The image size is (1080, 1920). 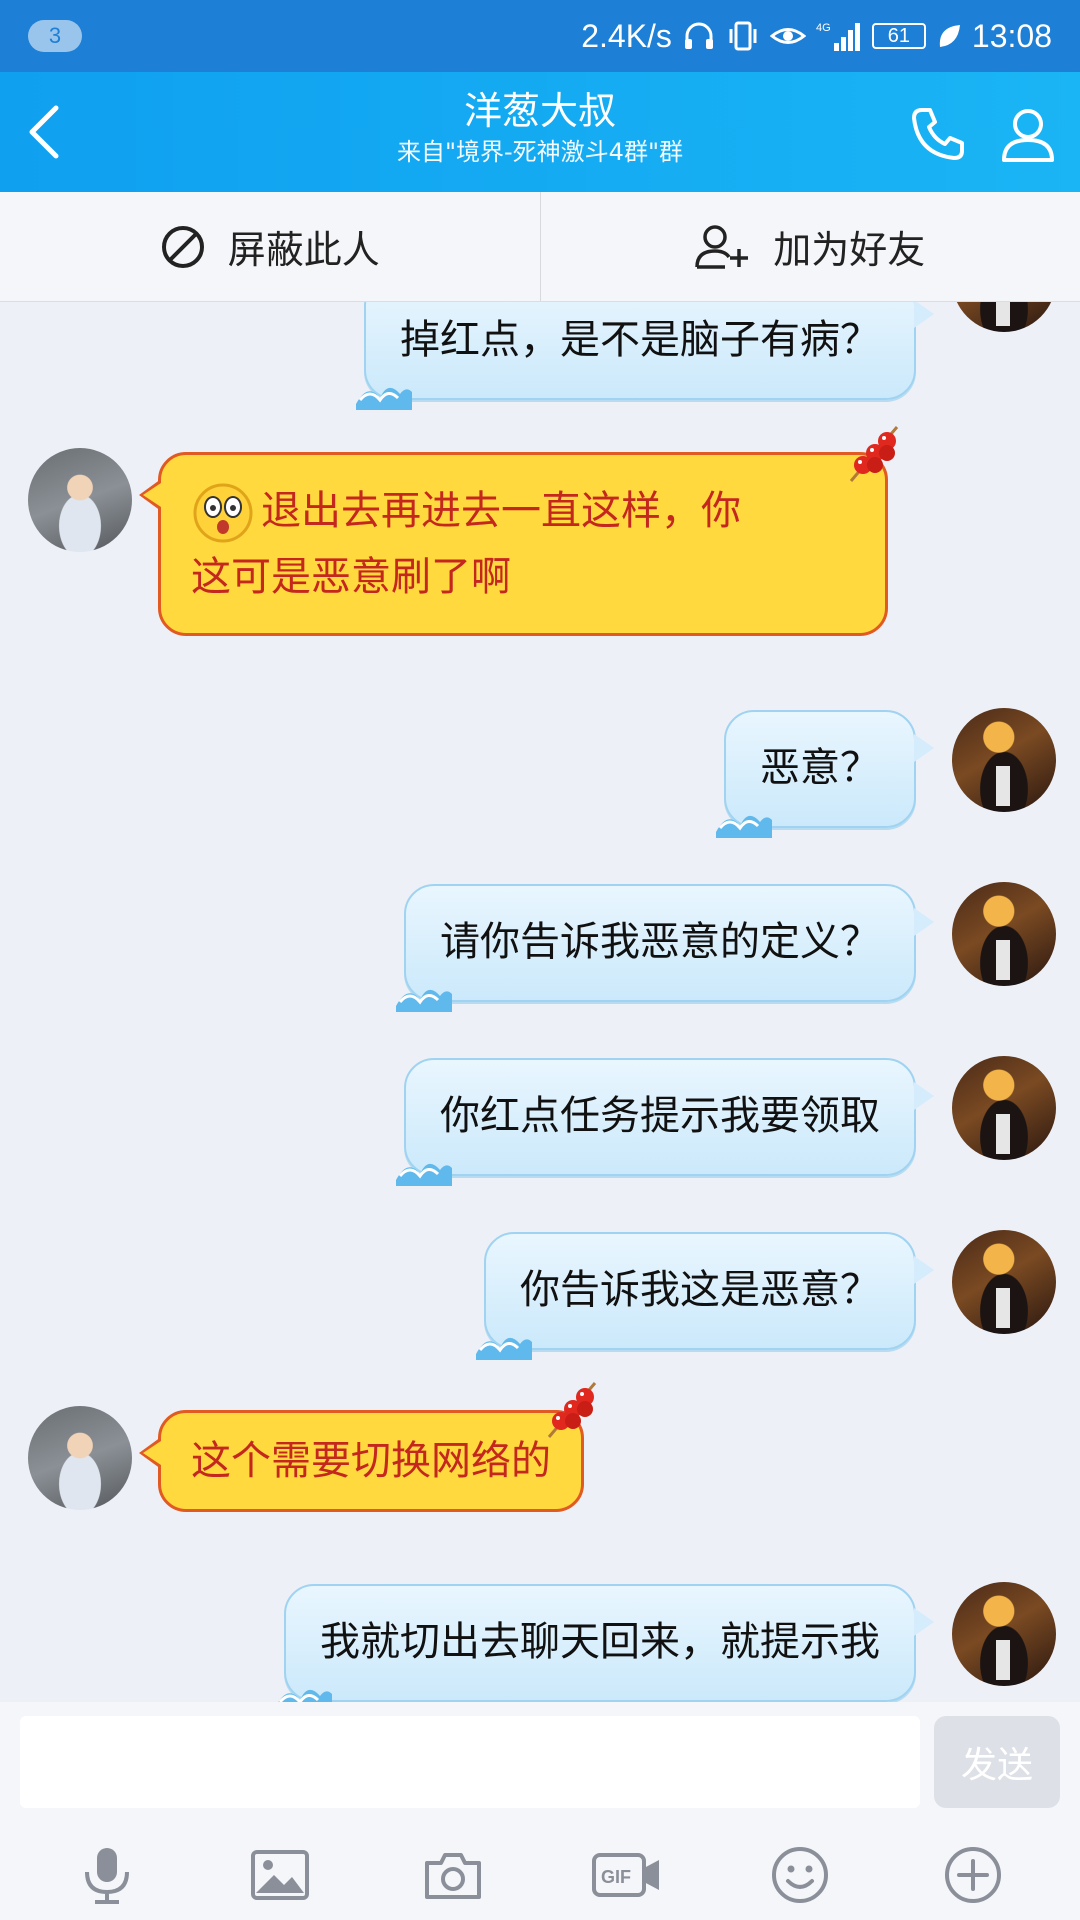 What do you see at coordinates (626, 35) in the screenshot?
I see `network-speed: 2.4K/s` at bounding box center [626, 35].